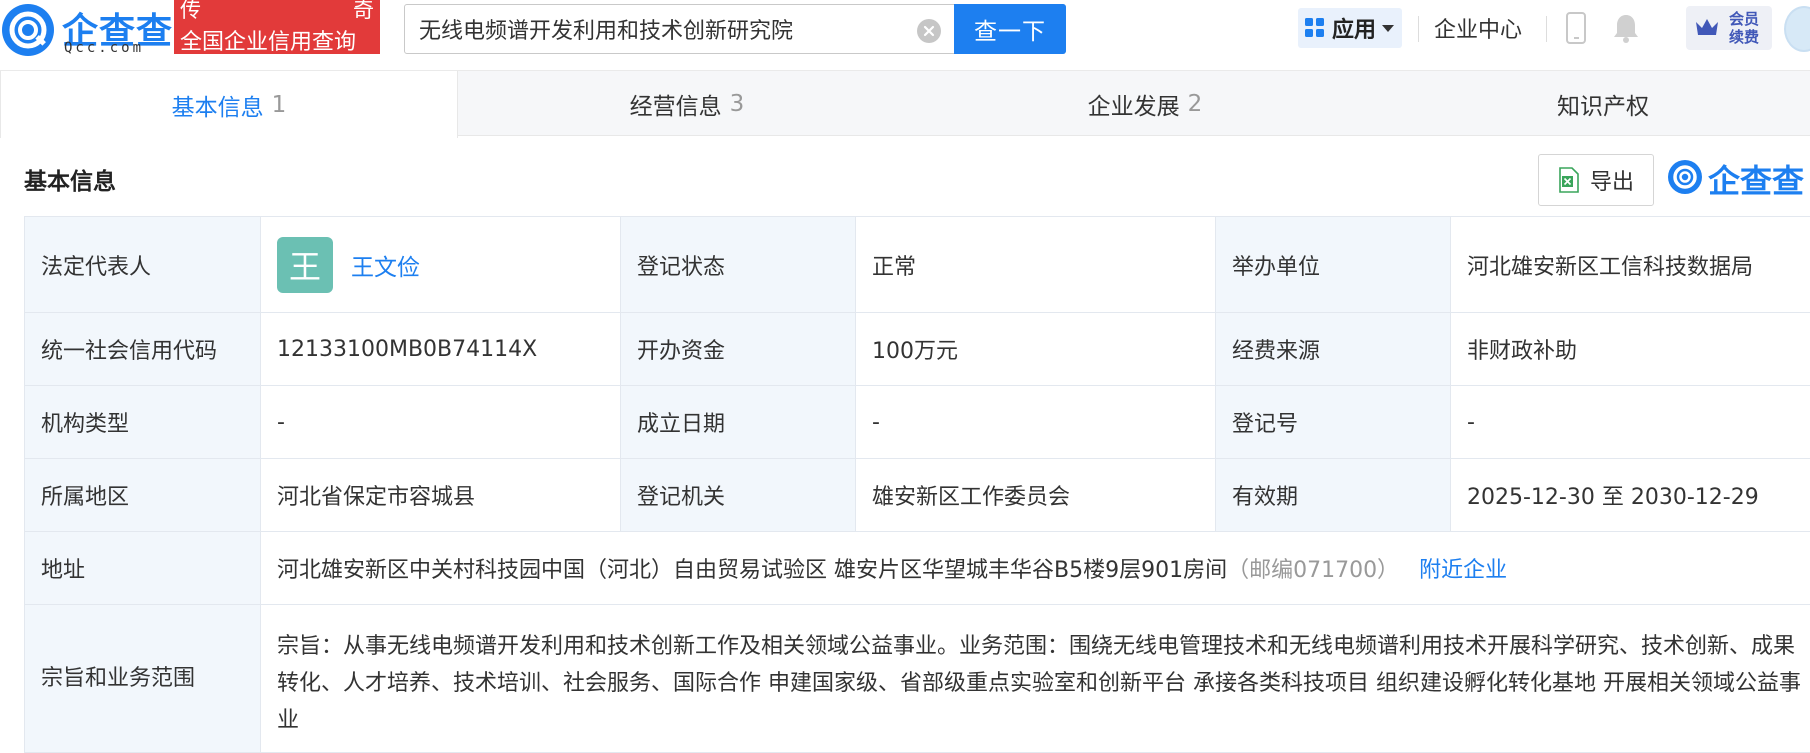 The width and height of the screenshot is (1810, 753). I want to click on legal-rep-cell: 王 王文俭, so click(441, 265).